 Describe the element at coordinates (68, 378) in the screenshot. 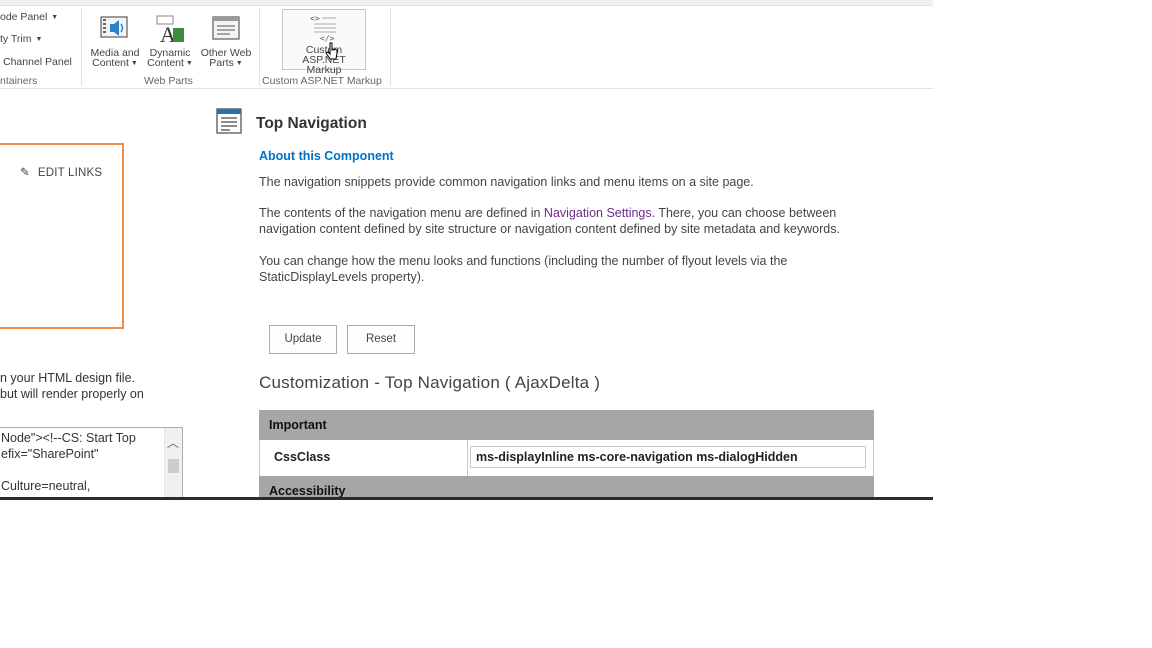

I see `design-file-note: n your HTML design file.` at that location.